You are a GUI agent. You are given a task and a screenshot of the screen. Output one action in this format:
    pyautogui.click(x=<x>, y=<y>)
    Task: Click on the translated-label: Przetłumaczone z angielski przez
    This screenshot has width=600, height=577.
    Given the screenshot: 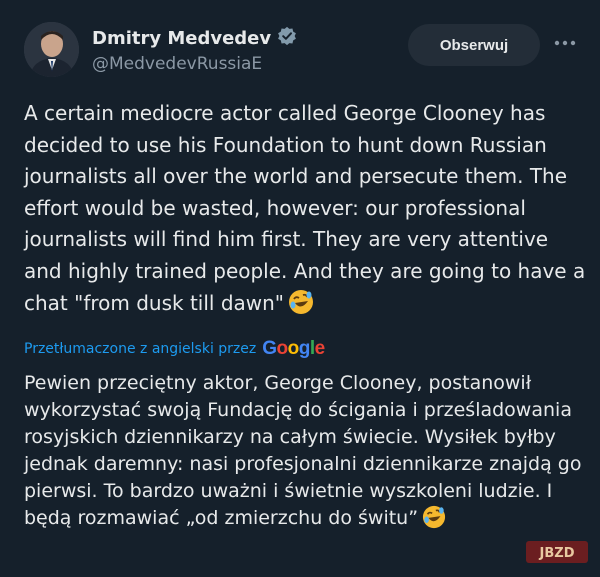 What is the action you would take?
    pyautogui.click(x=140, y=349)
    